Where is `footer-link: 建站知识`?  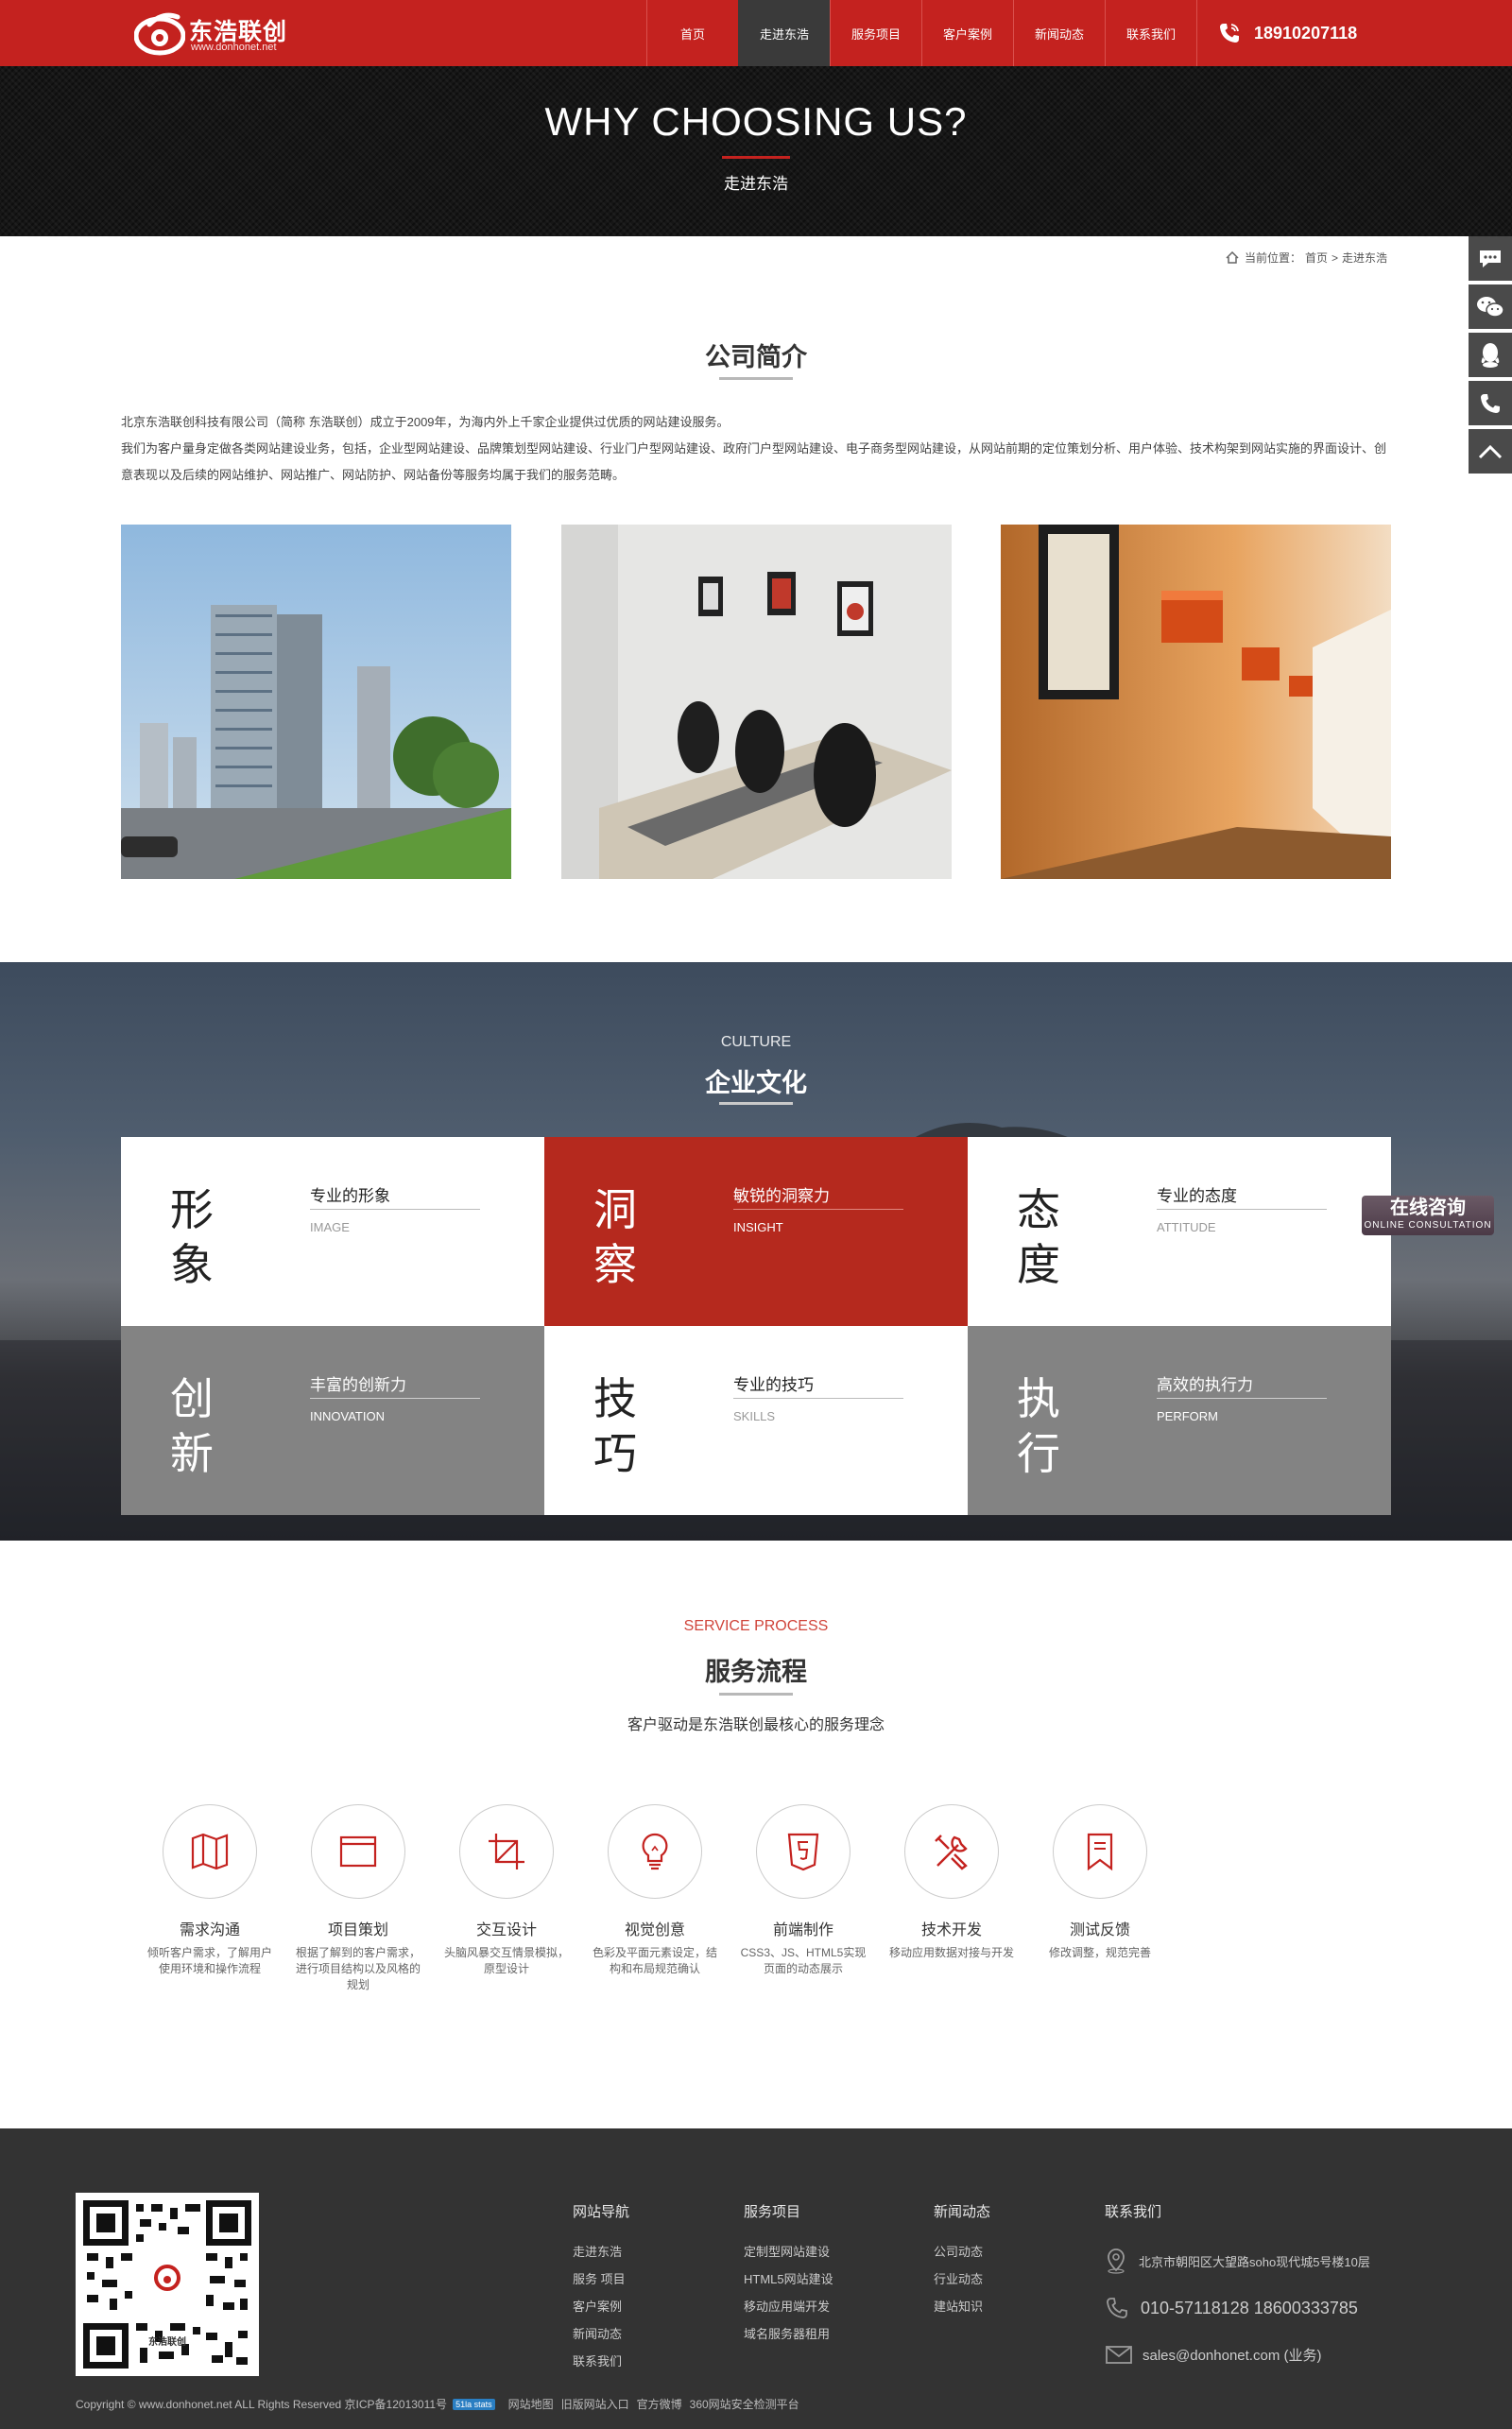 footer-link: 建站知识 is located at coordinates (962, 2306).